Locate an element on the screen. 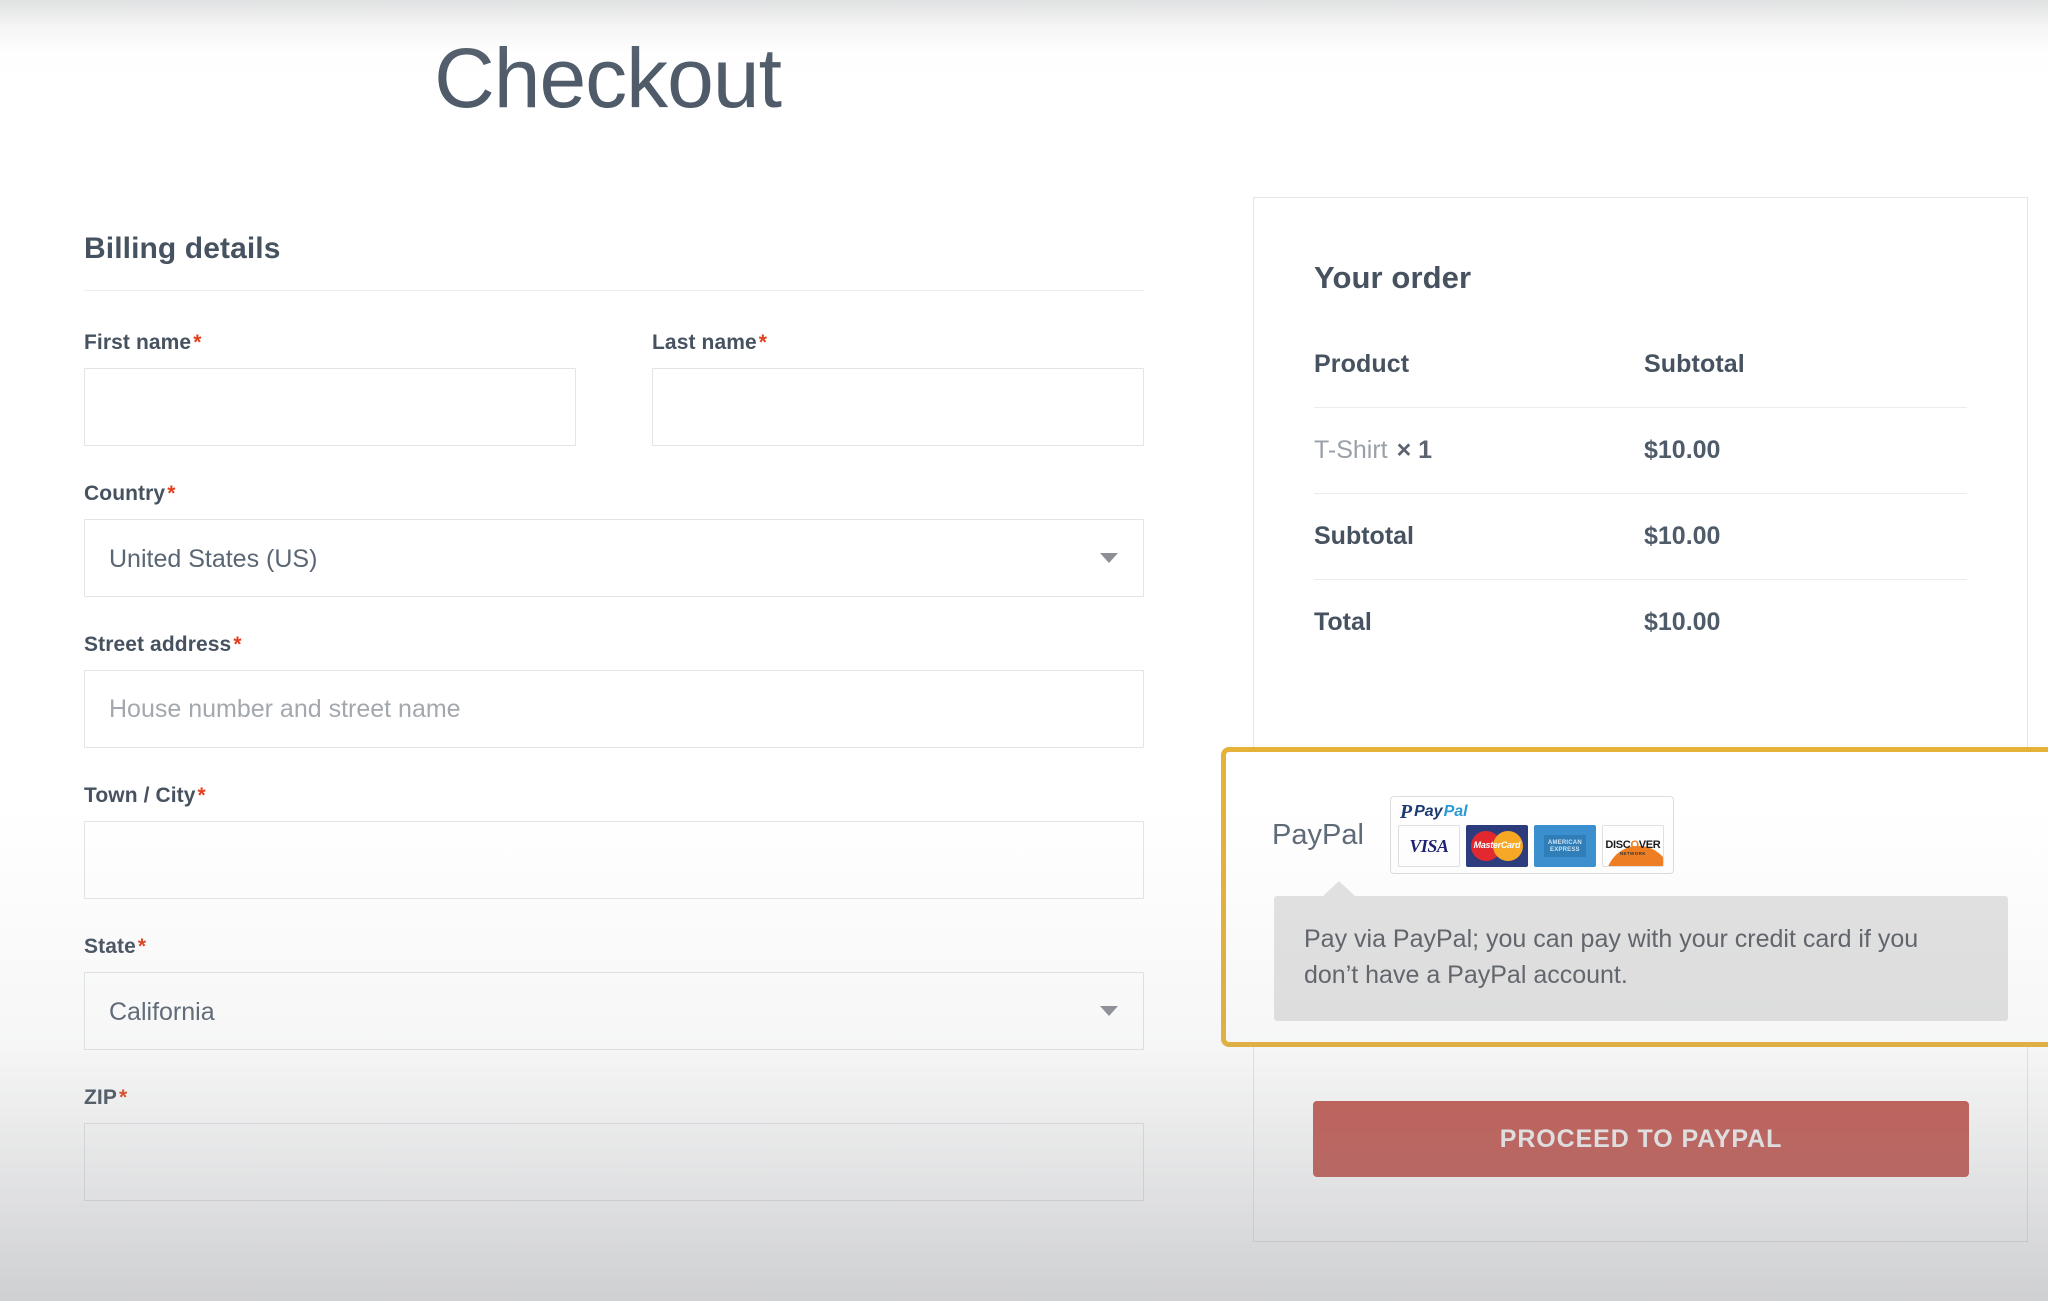 Image resolution: width=2048 pixels, height=1301 pixels. paypal-p-icon: P is located at coordinates (1405, 812).